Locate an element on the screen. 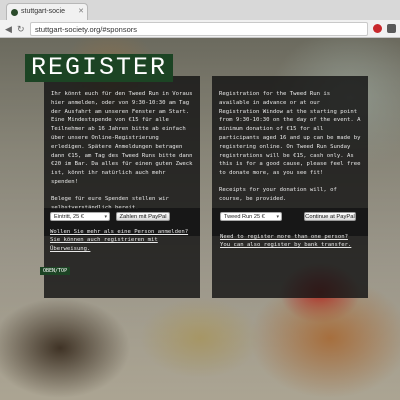  link-line: You can also register by bank transfer. is located at coordinates (286, 245).